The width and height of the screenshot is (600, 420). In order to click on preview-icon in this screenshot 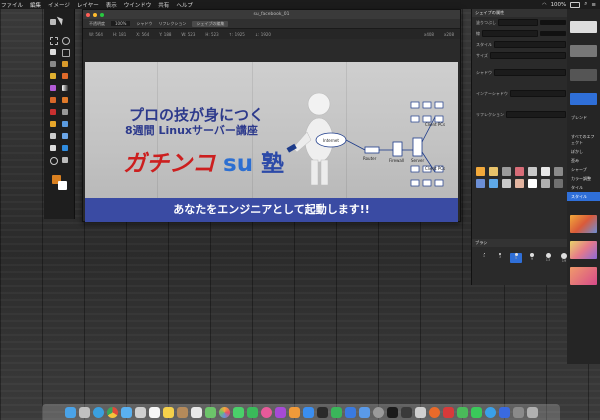, I will do `click(420, 412)`.